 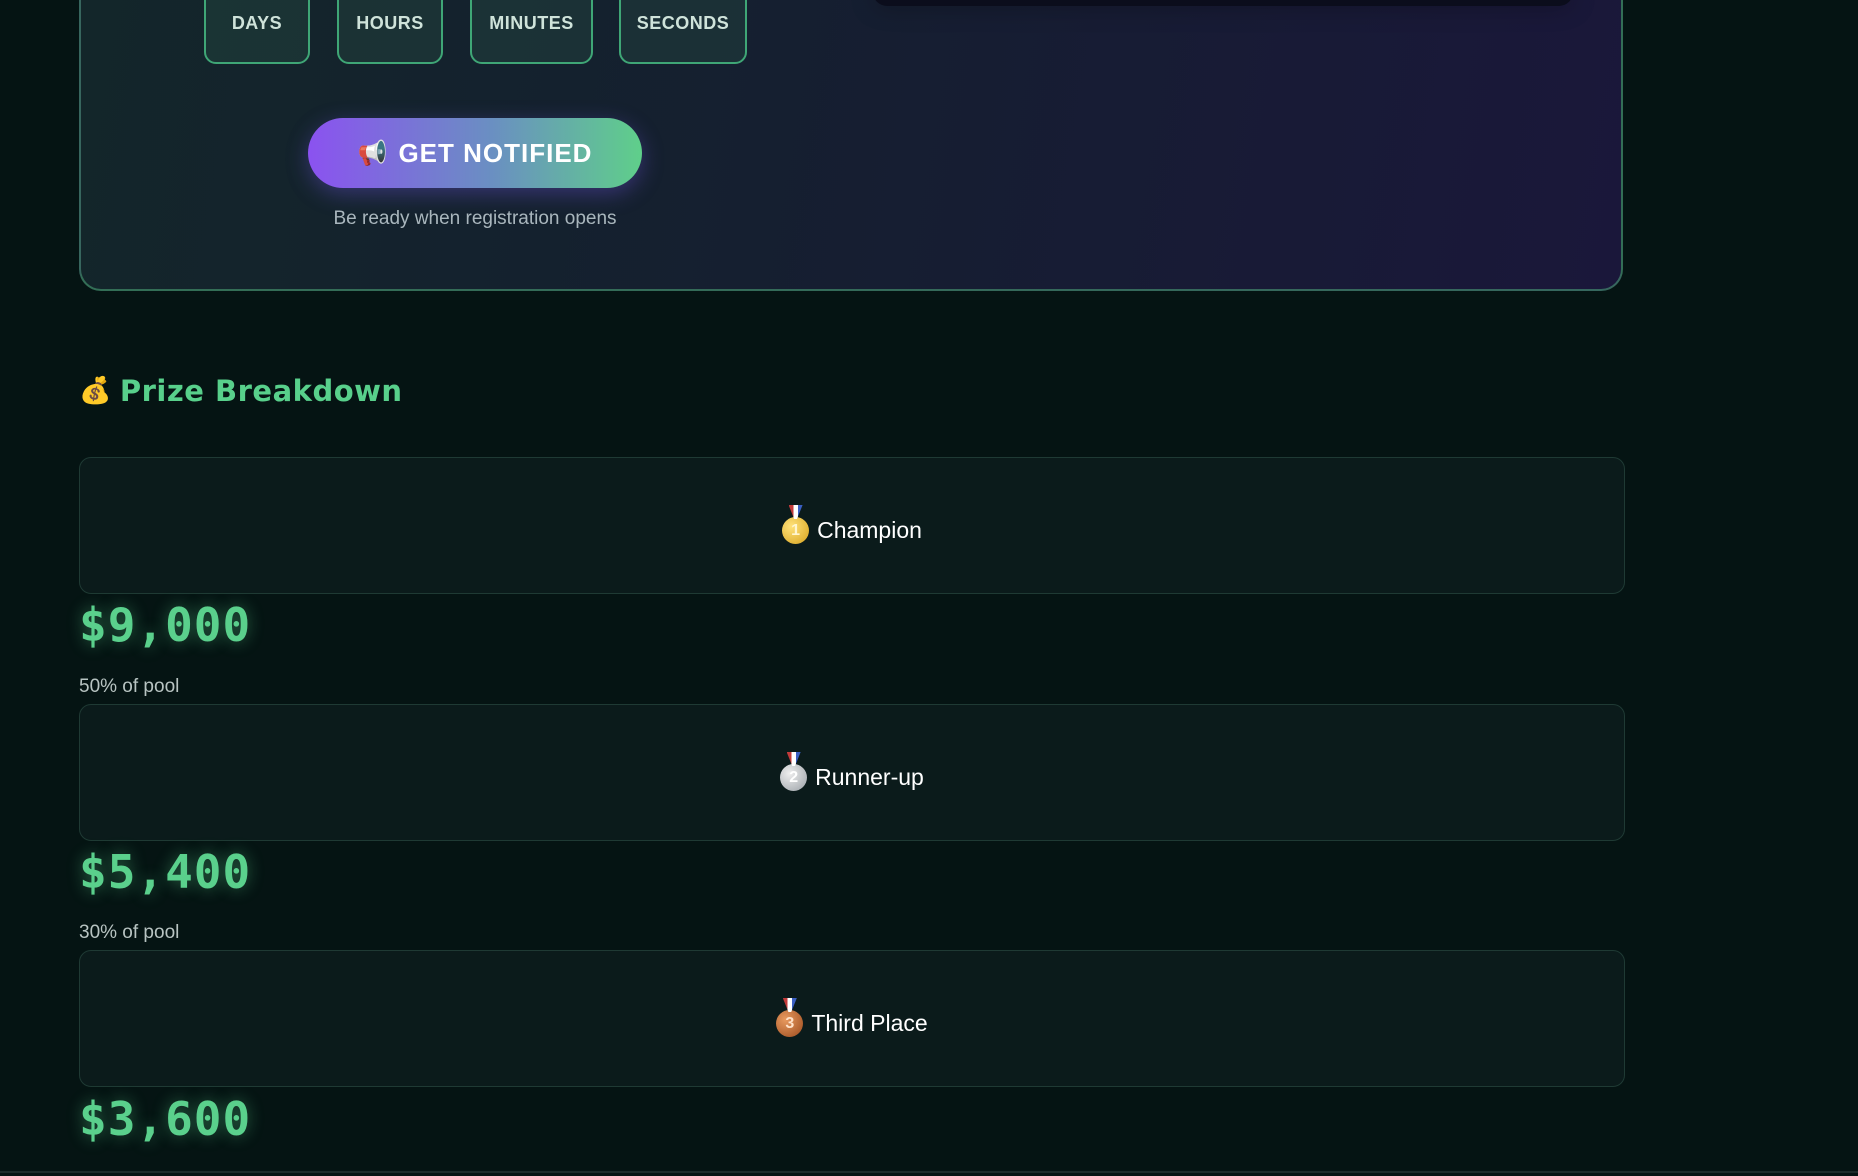 I want to click on get-notified-button: 📢 GET NOTIFIED, so click(x=475, y=153).